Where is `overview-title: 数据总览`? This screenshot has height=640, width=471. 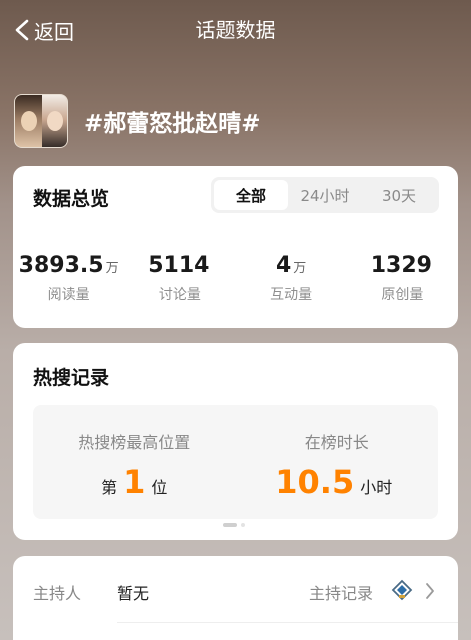
overview-title: 数据总览 is located at coordinates (71, 199).